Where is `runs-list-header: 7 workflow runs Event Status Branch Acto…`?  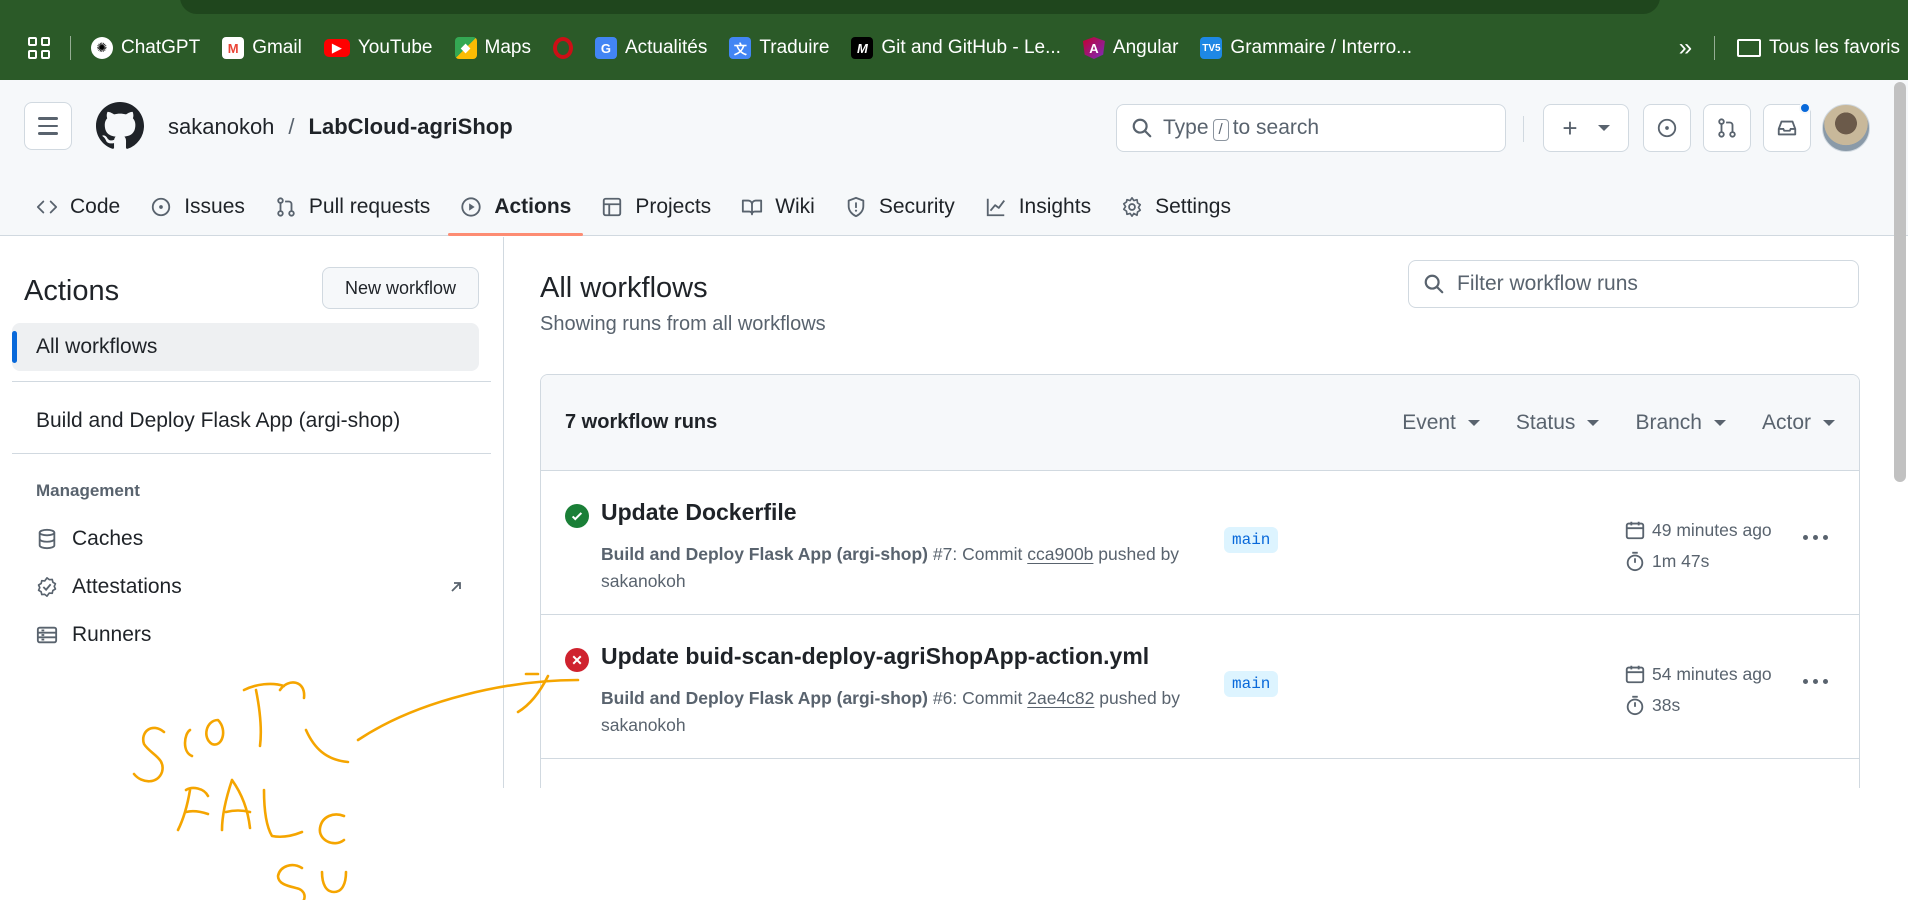
runs-list-header: 7 workflow runs Event Status Branch Acto… is located at coordinates (1200, 423).